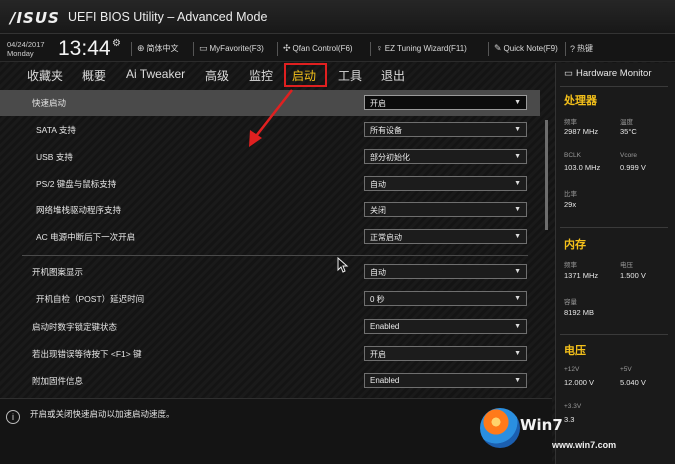 This screenshot has height=464, width=675. What do you see at coordinates (350, 75) in the screenshot?
I see `tab-tool: 工具` at bounding box center [350, 75].